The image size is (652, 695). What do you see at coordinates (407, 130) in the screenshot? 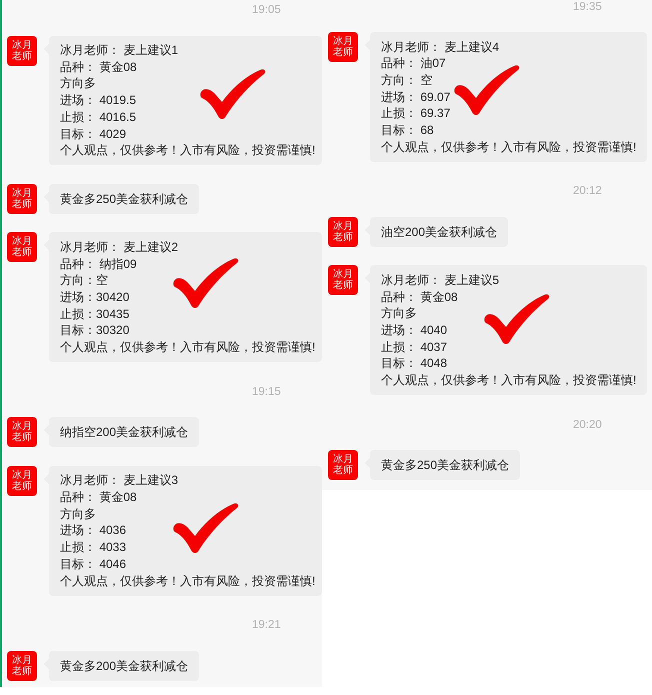
I see `message-line: 目标： 68` at bounding box center [407, 130].